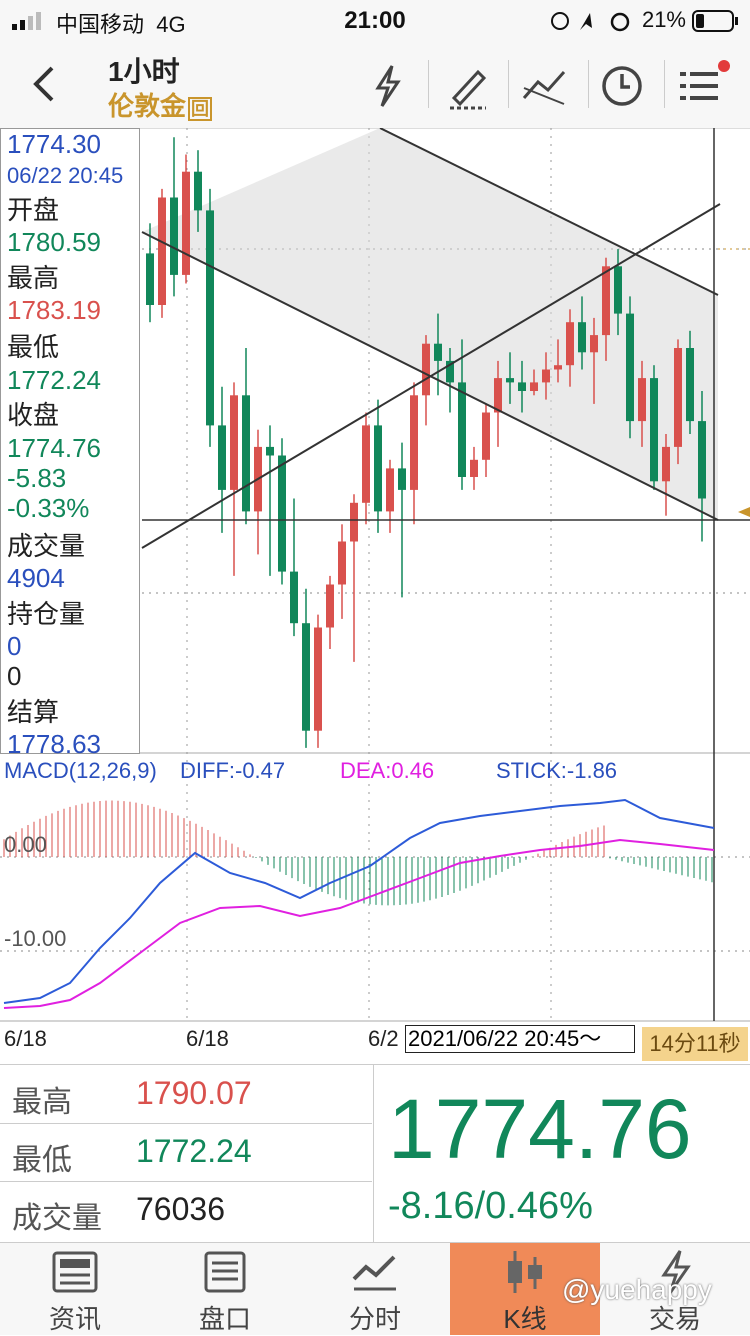 This screenshot has height=1336, width=750. Describe the element at coordinates (65, 175) in the screenshot. I see `cursor-datetime: 06/22 20:45` at that location.